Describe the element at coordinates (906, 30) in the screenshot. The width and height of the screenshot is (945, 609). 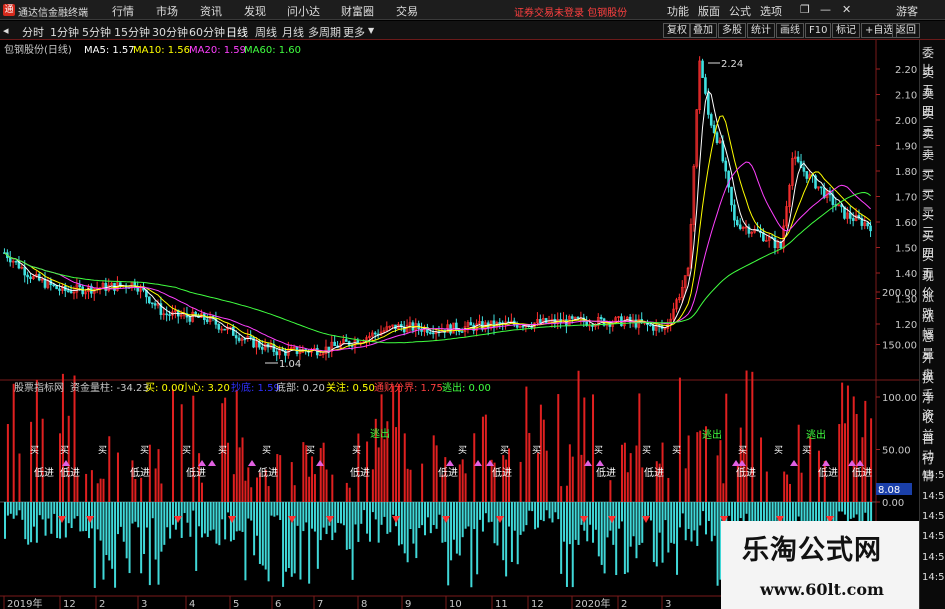
I see `back-button: 返回` at that location.